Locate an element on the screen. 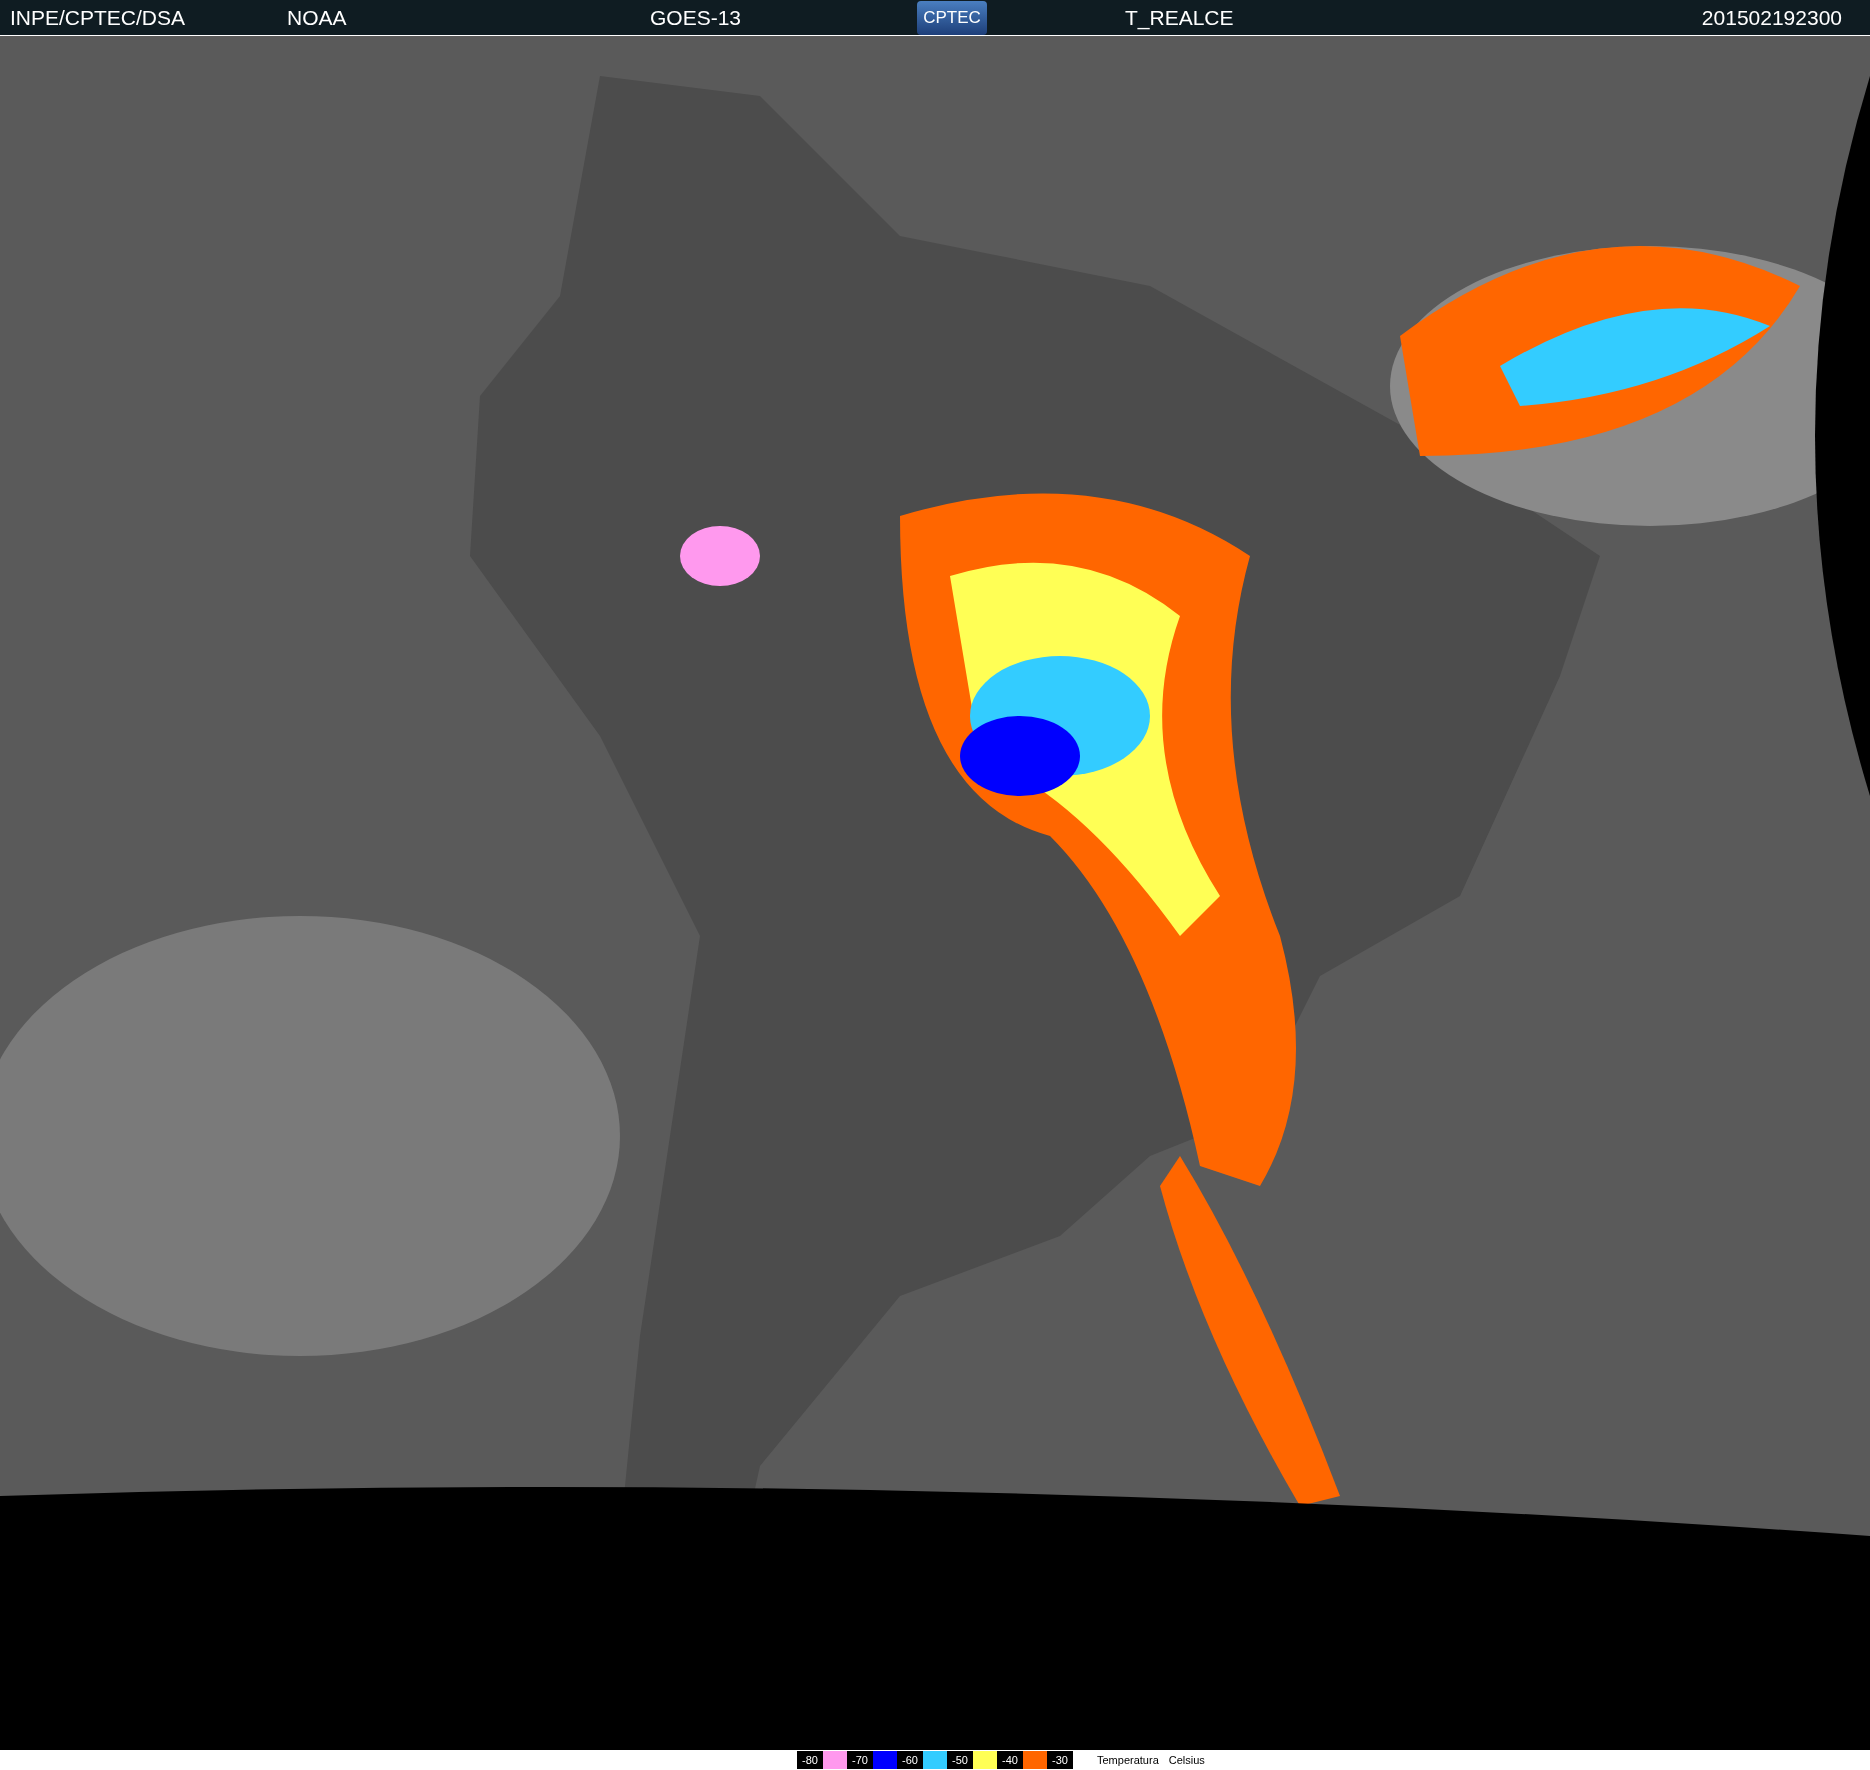  legend-caption: Temperatura is located at coordinates (1128, 1760).